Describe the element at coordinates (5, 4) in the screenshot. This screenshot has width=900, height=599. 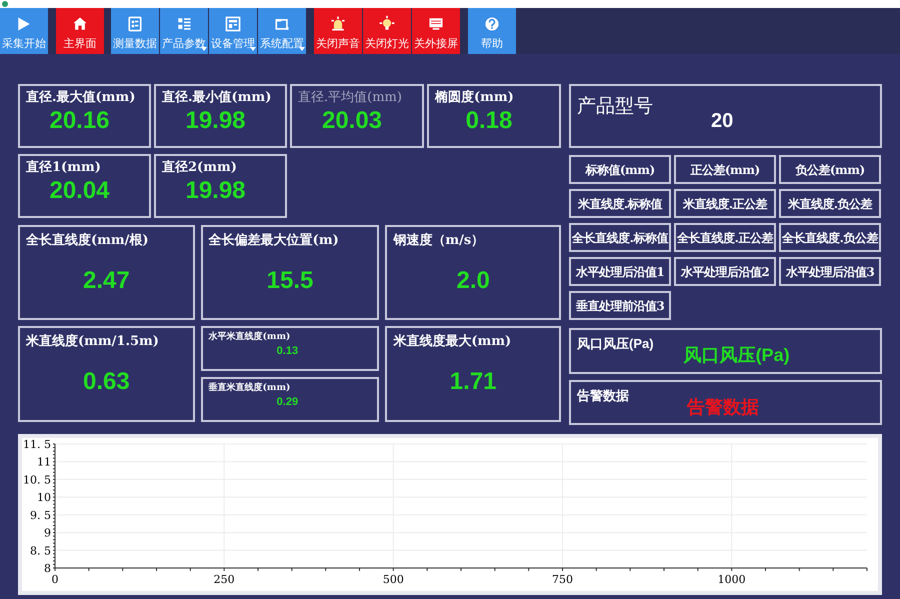
I see `app-icon` at that location.